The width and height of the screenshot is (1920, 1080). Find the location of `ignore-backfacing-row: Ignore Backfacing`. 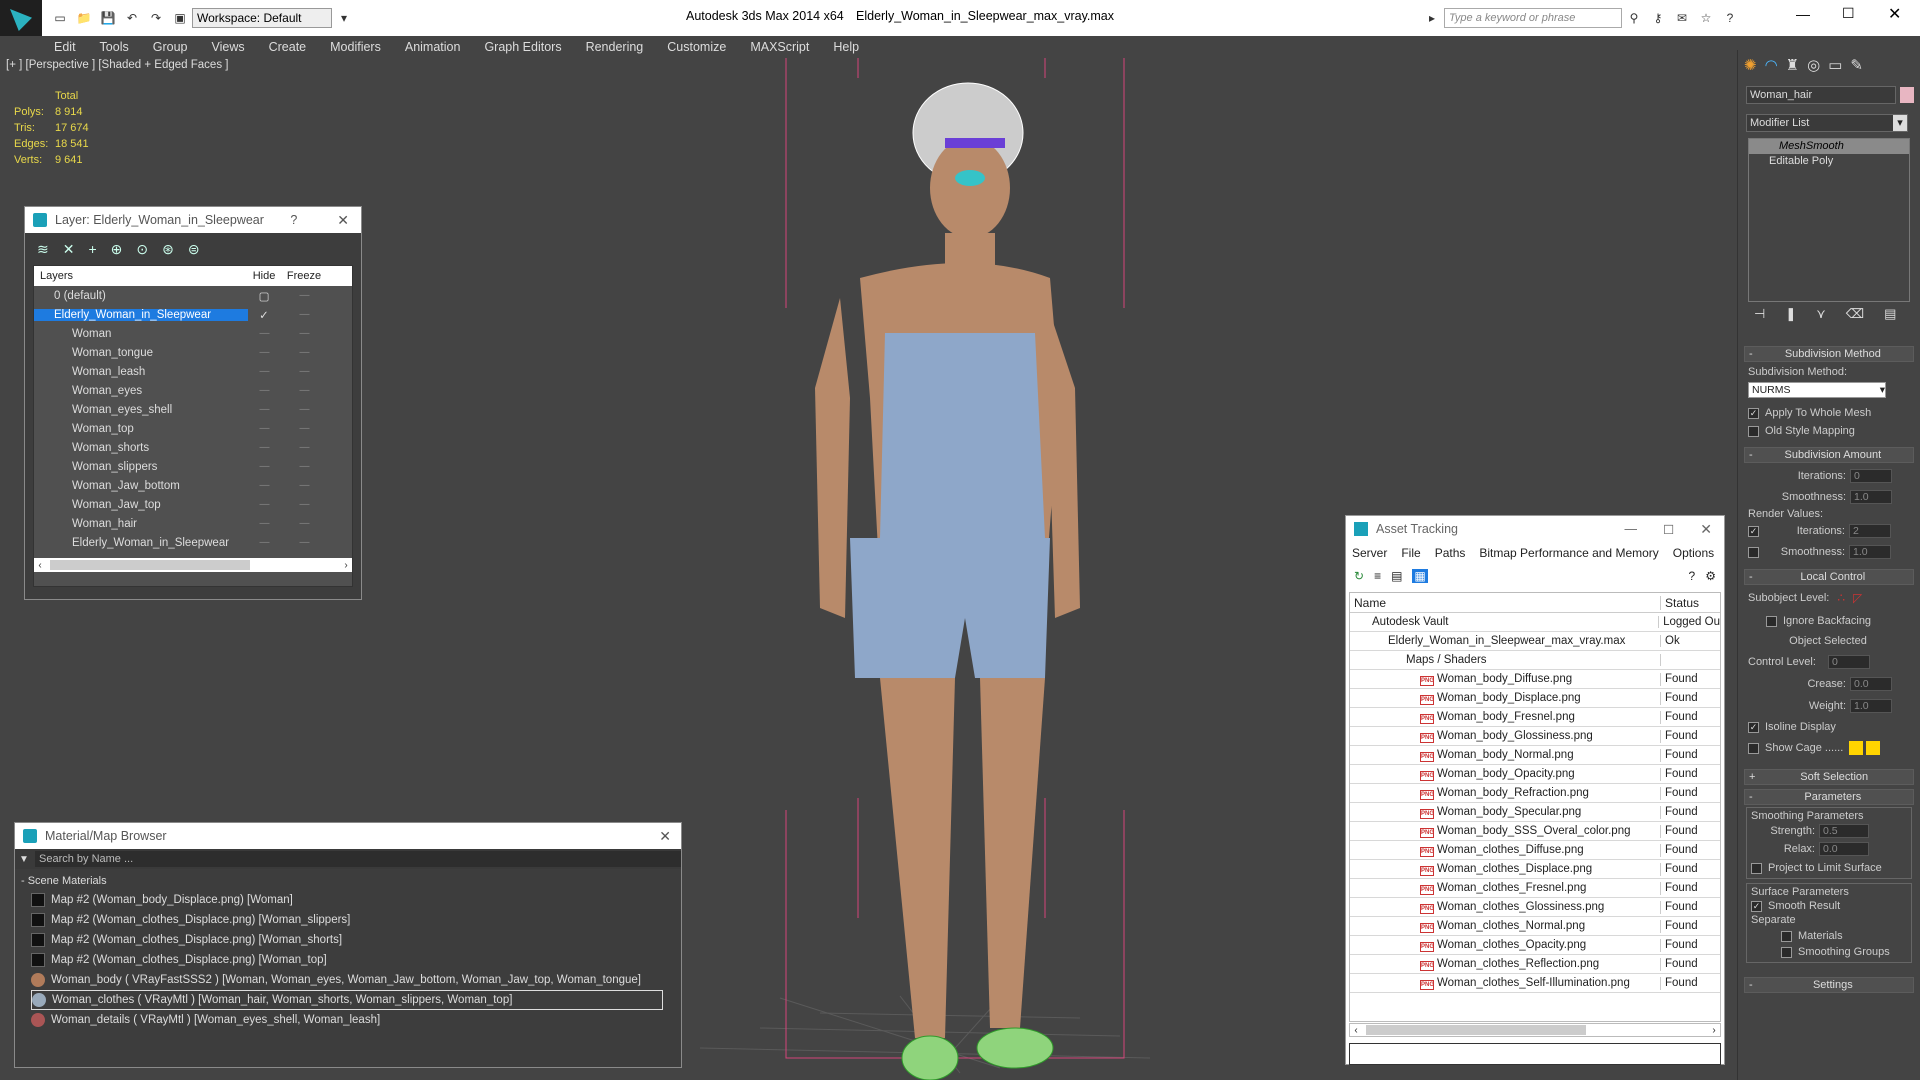

ignore-backfacing-row: Ignore Backfacing is located at coordinates (1834, 621).